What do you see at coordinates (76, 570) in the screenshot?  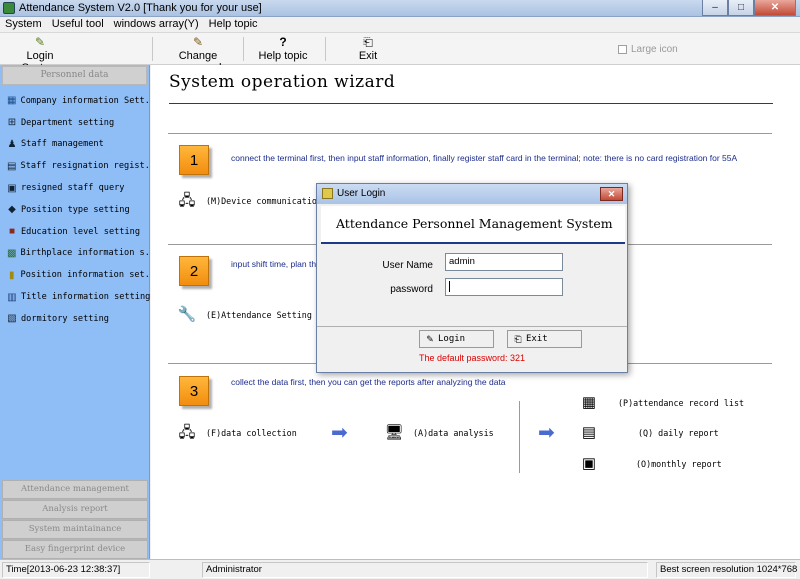 I see `status-time: Time[2013-06-23 12:38:37]` at bounding box center [76, 570].